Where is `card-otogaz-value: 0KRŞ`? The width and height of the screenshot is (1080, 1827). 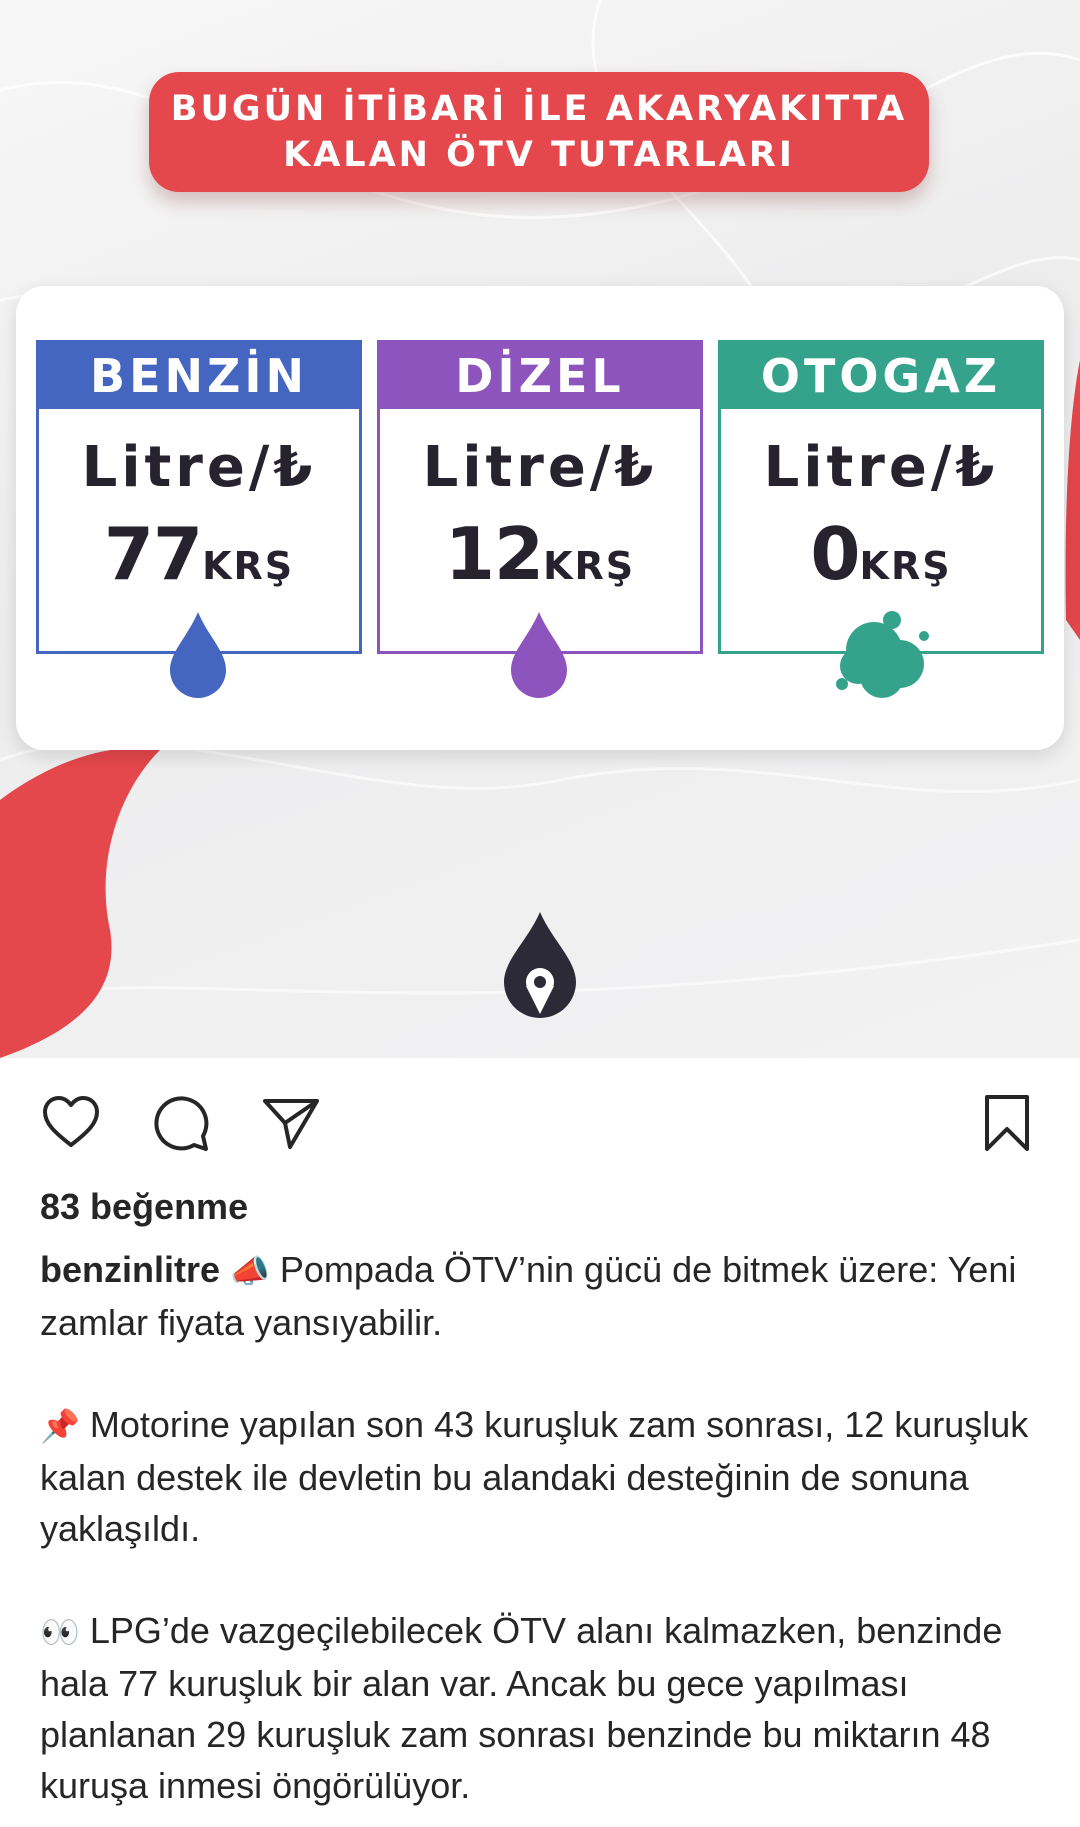
card-otogaz-value: 0KRŞ is located at coordinates (881, 554).